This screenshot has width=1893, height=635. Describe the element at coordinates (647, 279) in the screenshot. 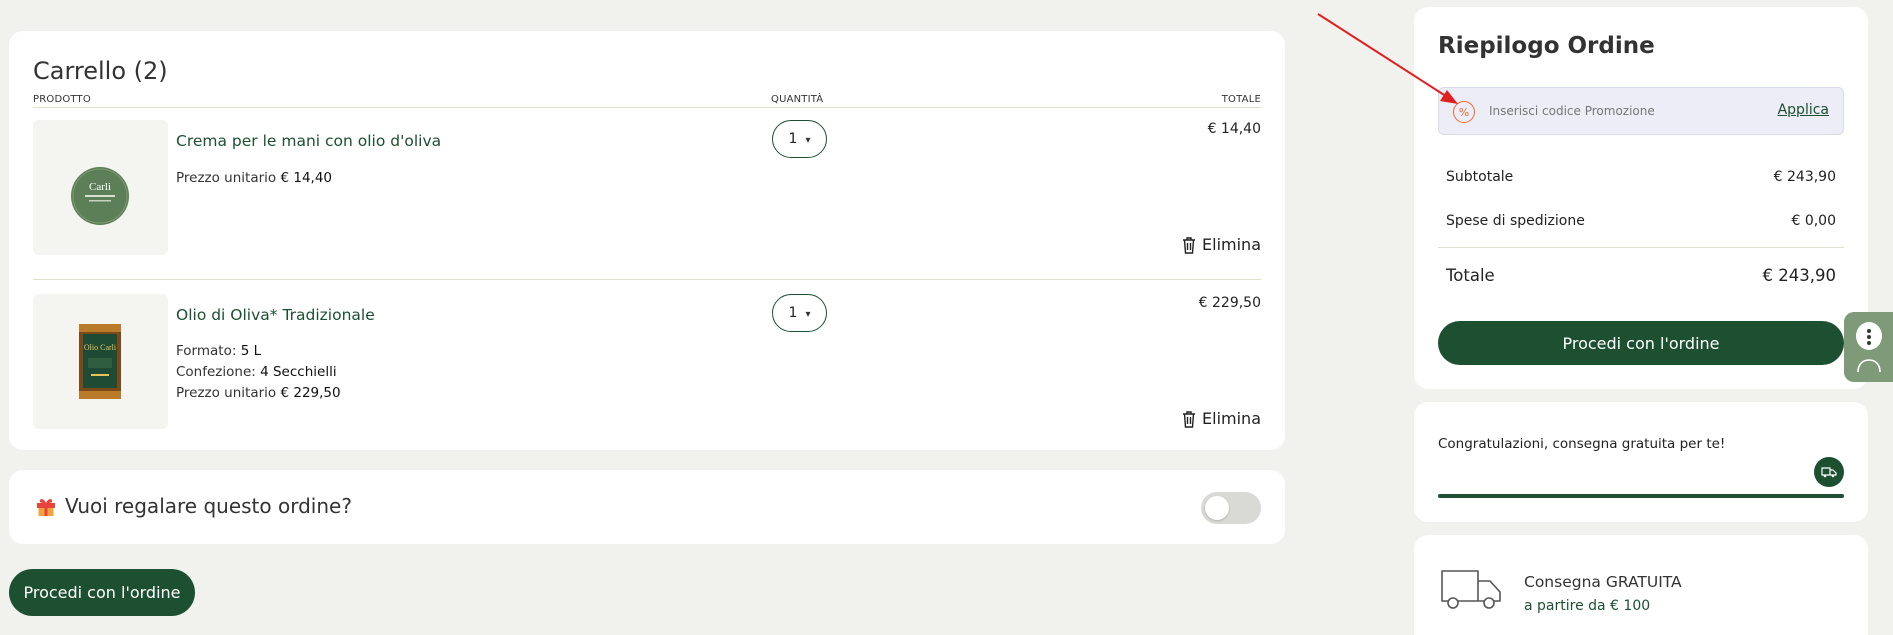

I see `item-divider` at that location.